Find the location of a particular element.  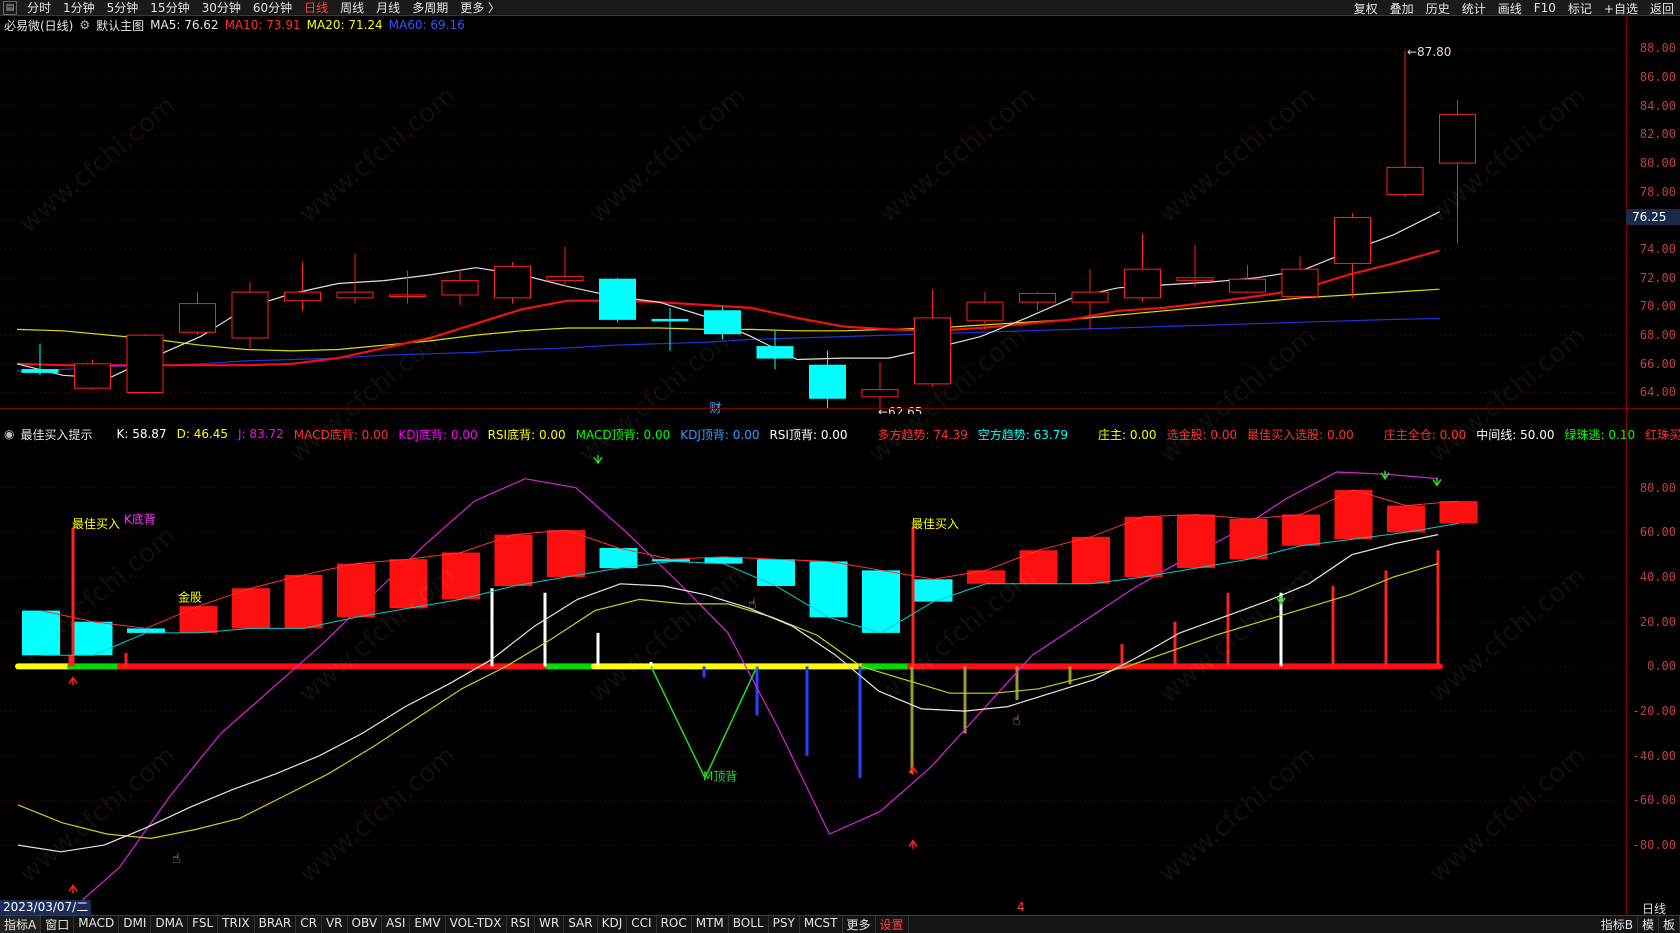

indicator-tab-0: 指标A is located at coordinates (21, 924).